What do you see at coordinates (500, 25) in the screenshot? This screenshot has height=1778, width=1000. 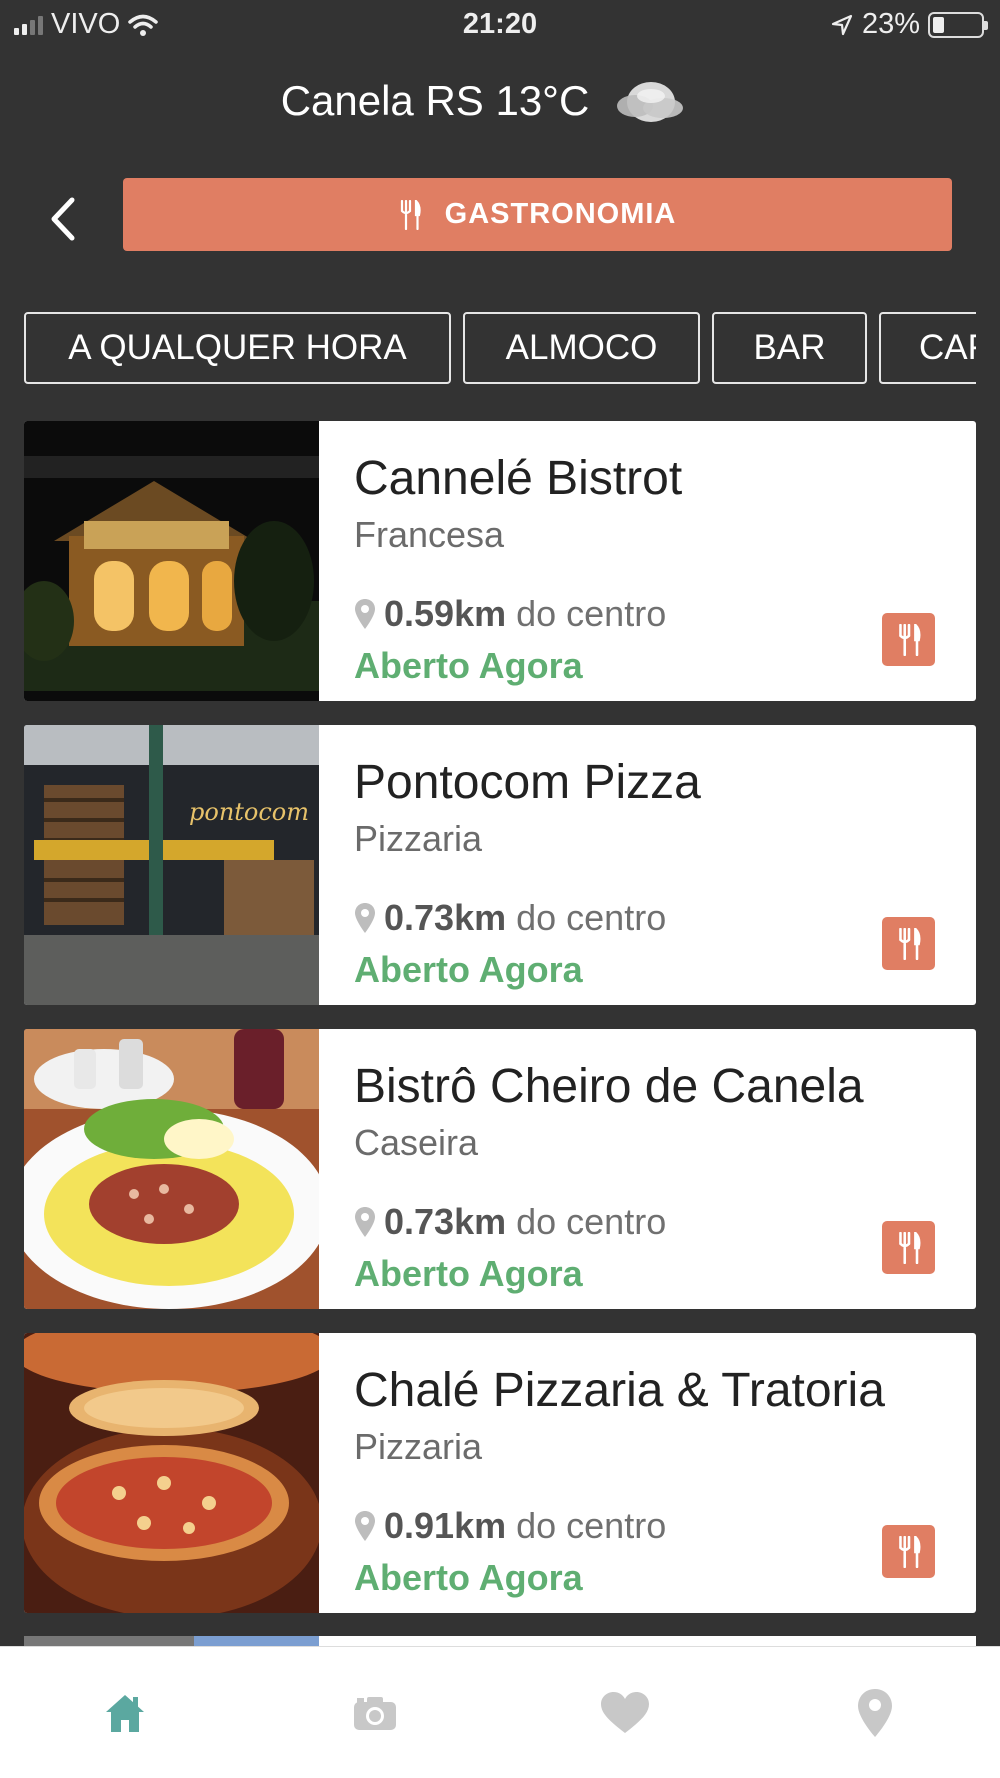 I see `status-bar: VIVO 21:20 23%` at bounding box center [500, 25].